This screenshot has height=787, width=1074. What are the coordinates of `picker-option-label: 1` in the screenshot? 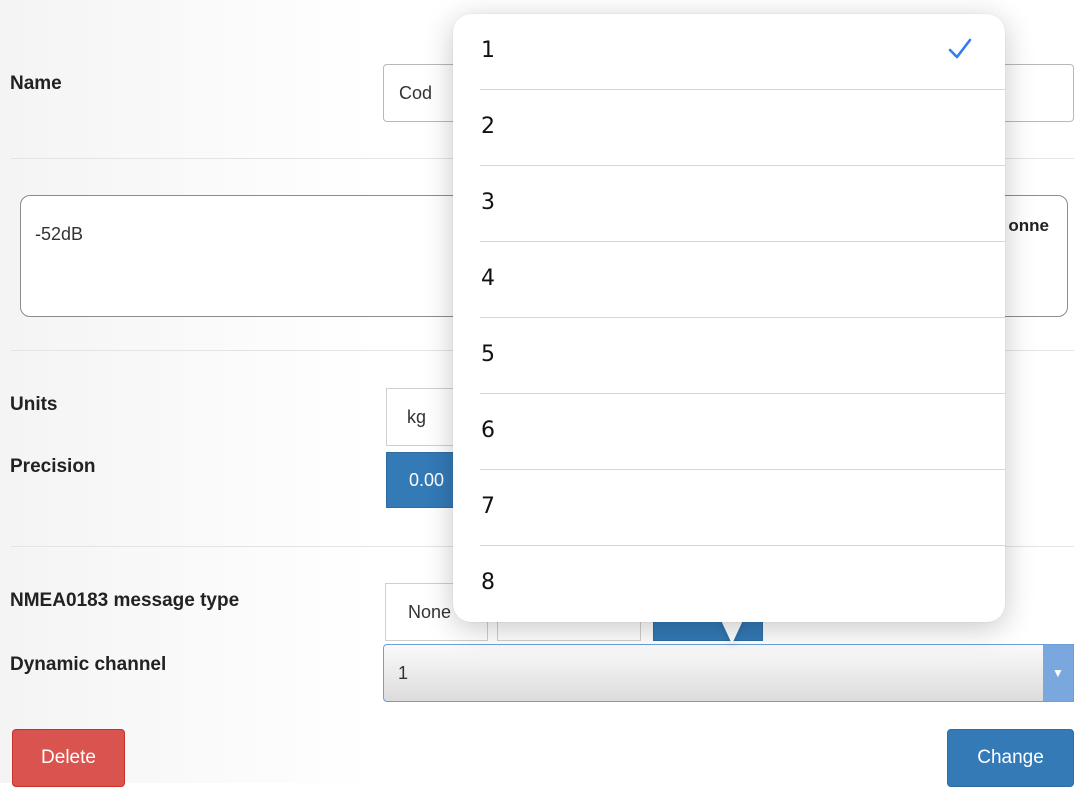 It's located at (488, 50).